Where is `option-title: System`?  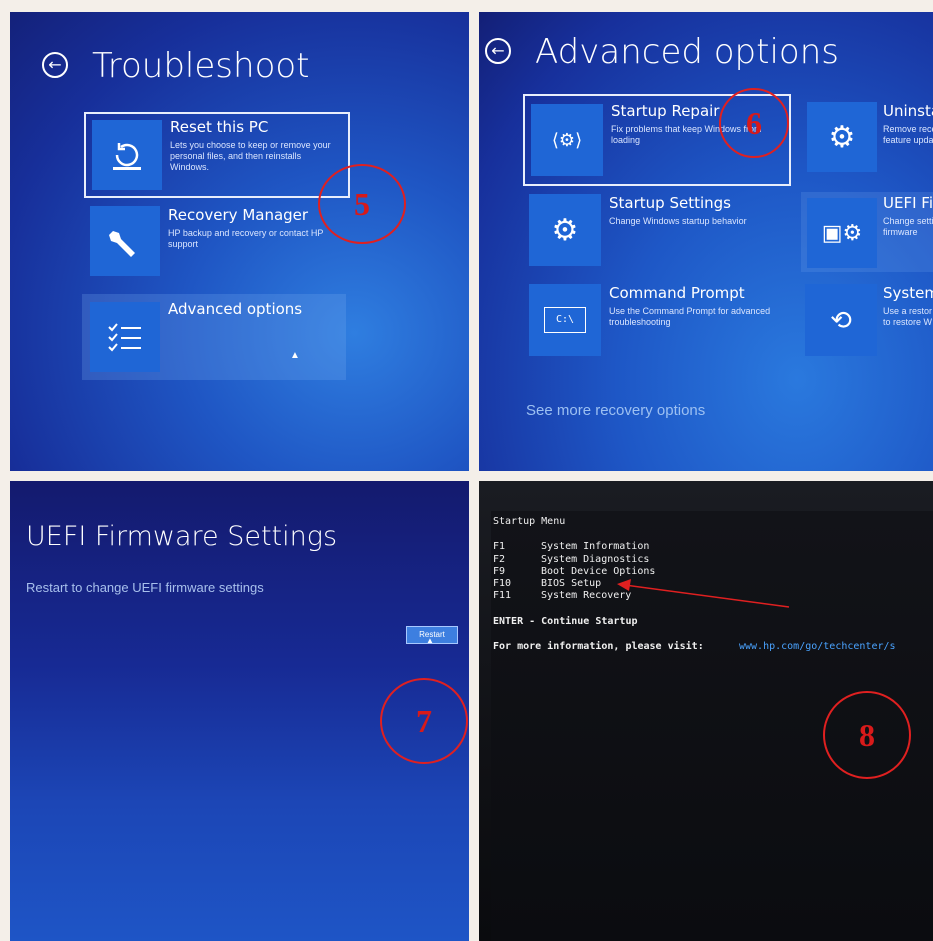 option-title: System is located at coordinates (908, 293).